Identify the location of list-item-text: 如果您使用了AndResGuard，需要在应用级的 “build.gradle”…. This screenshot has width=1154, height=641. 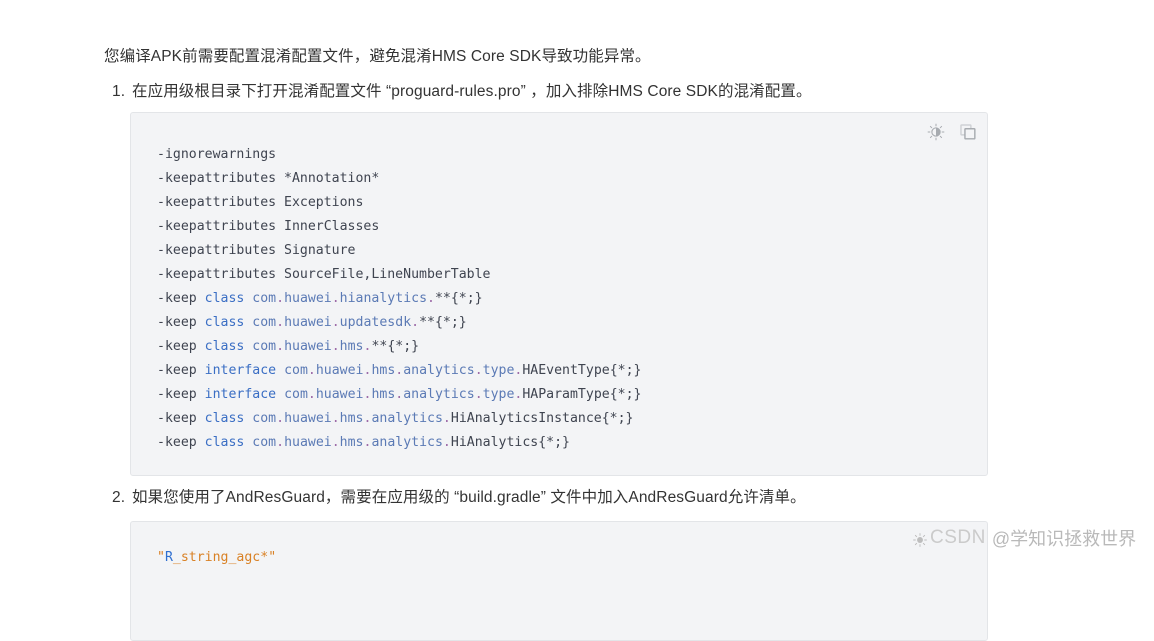
(469, 497).